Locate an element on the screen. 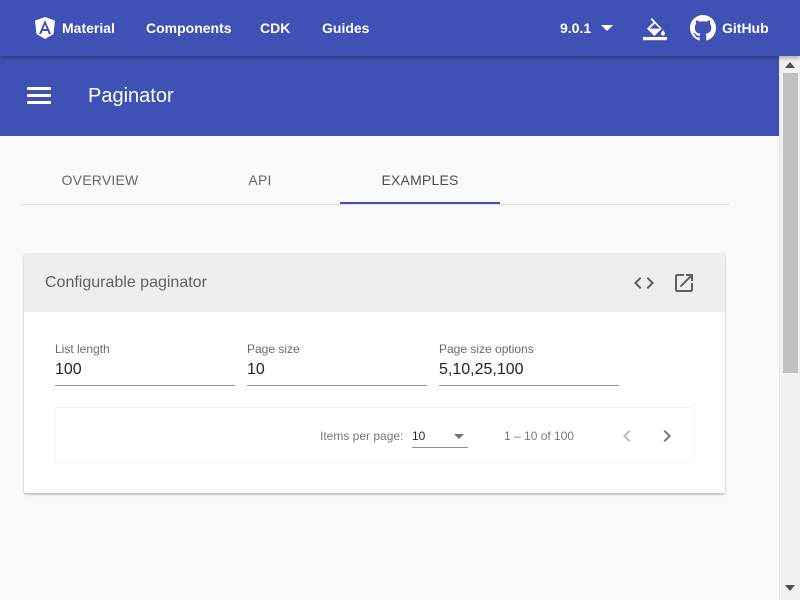  next-page-button is located at coordinates (667, 436).